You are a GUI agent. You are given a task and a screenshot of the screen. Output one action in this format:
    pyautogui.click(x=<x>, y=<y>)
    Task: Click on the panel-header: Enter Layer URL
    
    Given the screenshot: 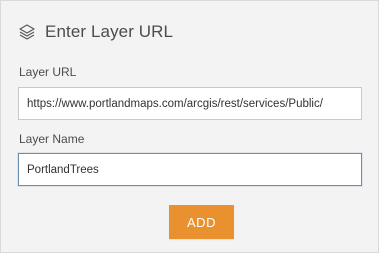 What is the action you would take?
    pyautogui.click(x=95, y=32)
    